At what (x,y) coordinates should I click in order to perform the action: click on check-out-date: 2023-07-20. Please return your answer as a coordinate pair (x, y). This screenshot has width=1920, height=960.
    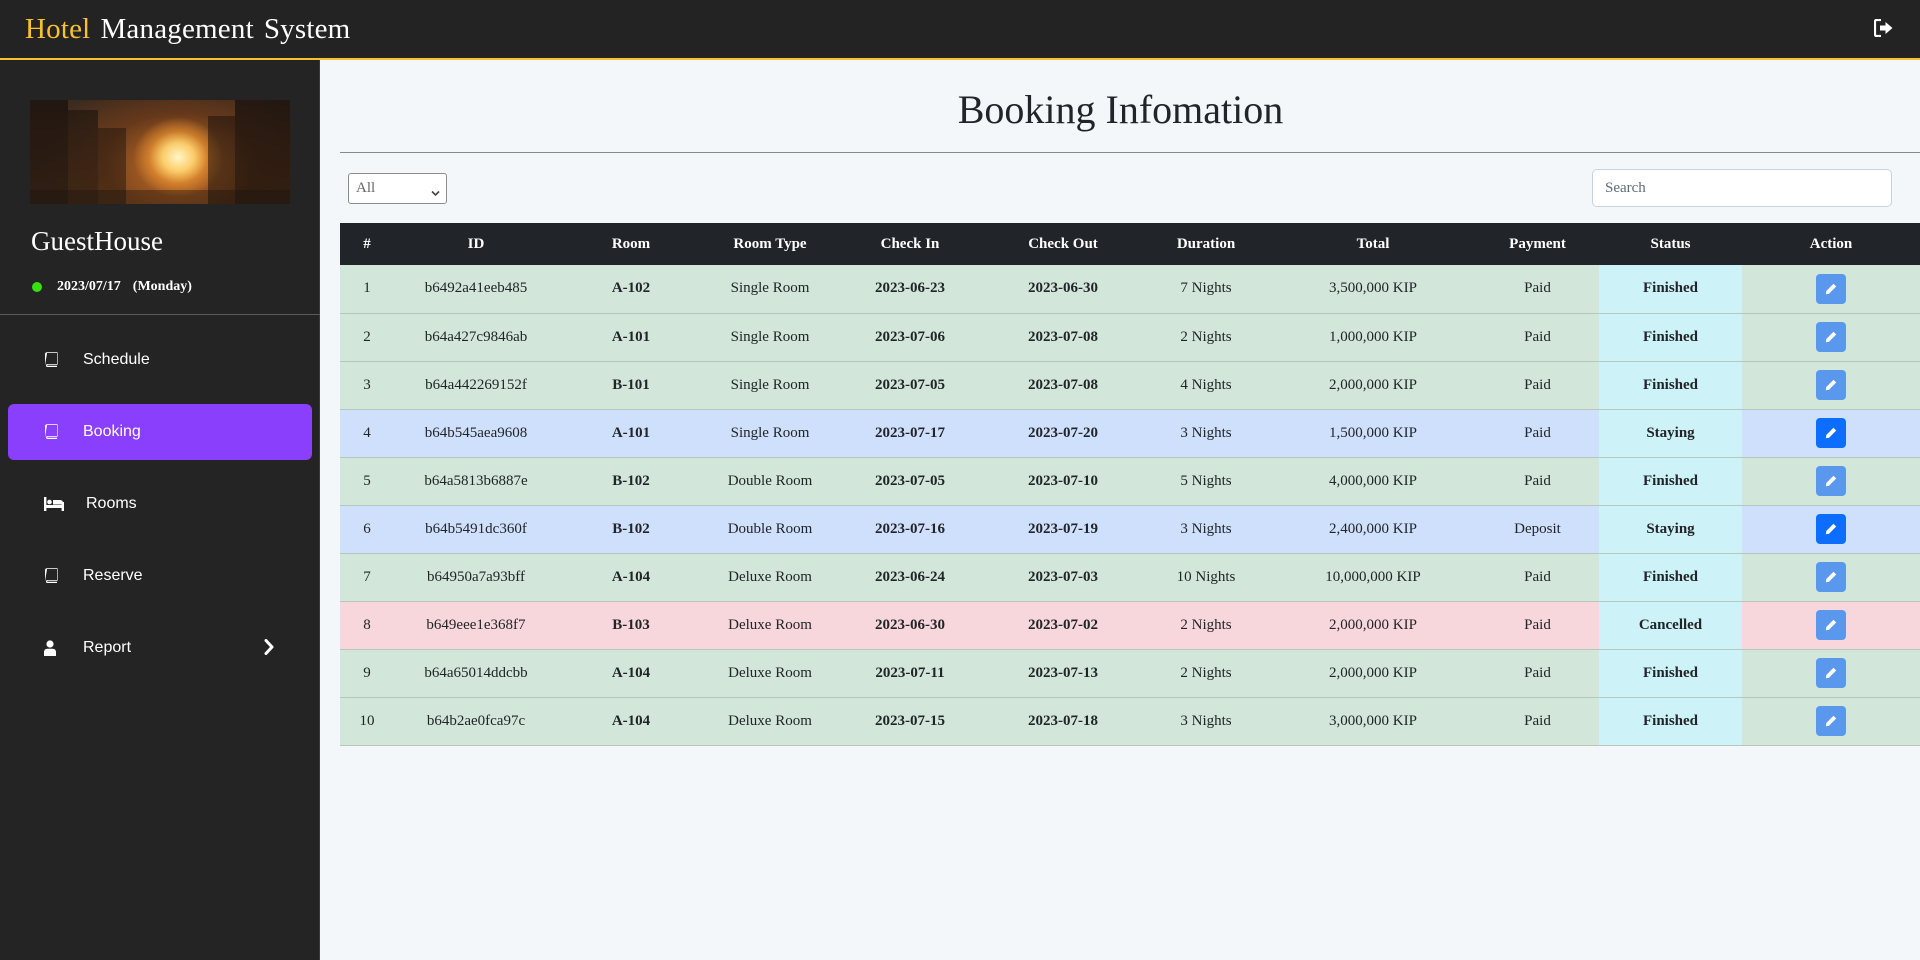
    Looking at the image, I should click on (1063, 433).